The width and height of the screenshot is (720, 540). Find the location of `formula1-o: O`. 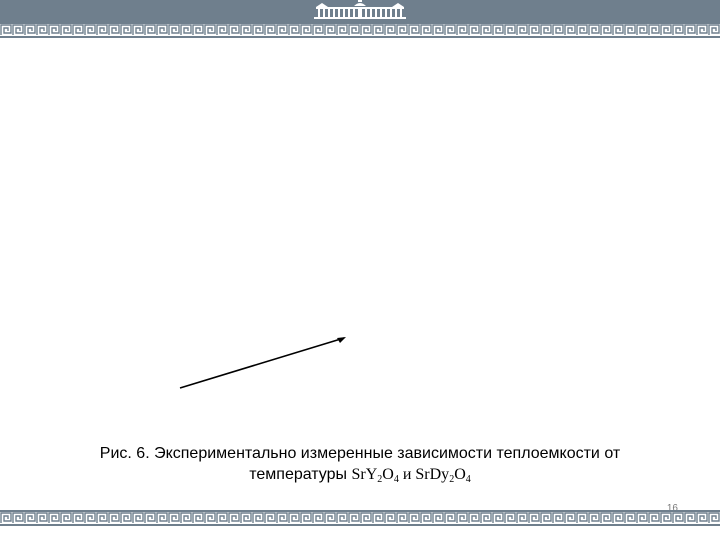

formula1-o: O is located at coordinates (388, 474).